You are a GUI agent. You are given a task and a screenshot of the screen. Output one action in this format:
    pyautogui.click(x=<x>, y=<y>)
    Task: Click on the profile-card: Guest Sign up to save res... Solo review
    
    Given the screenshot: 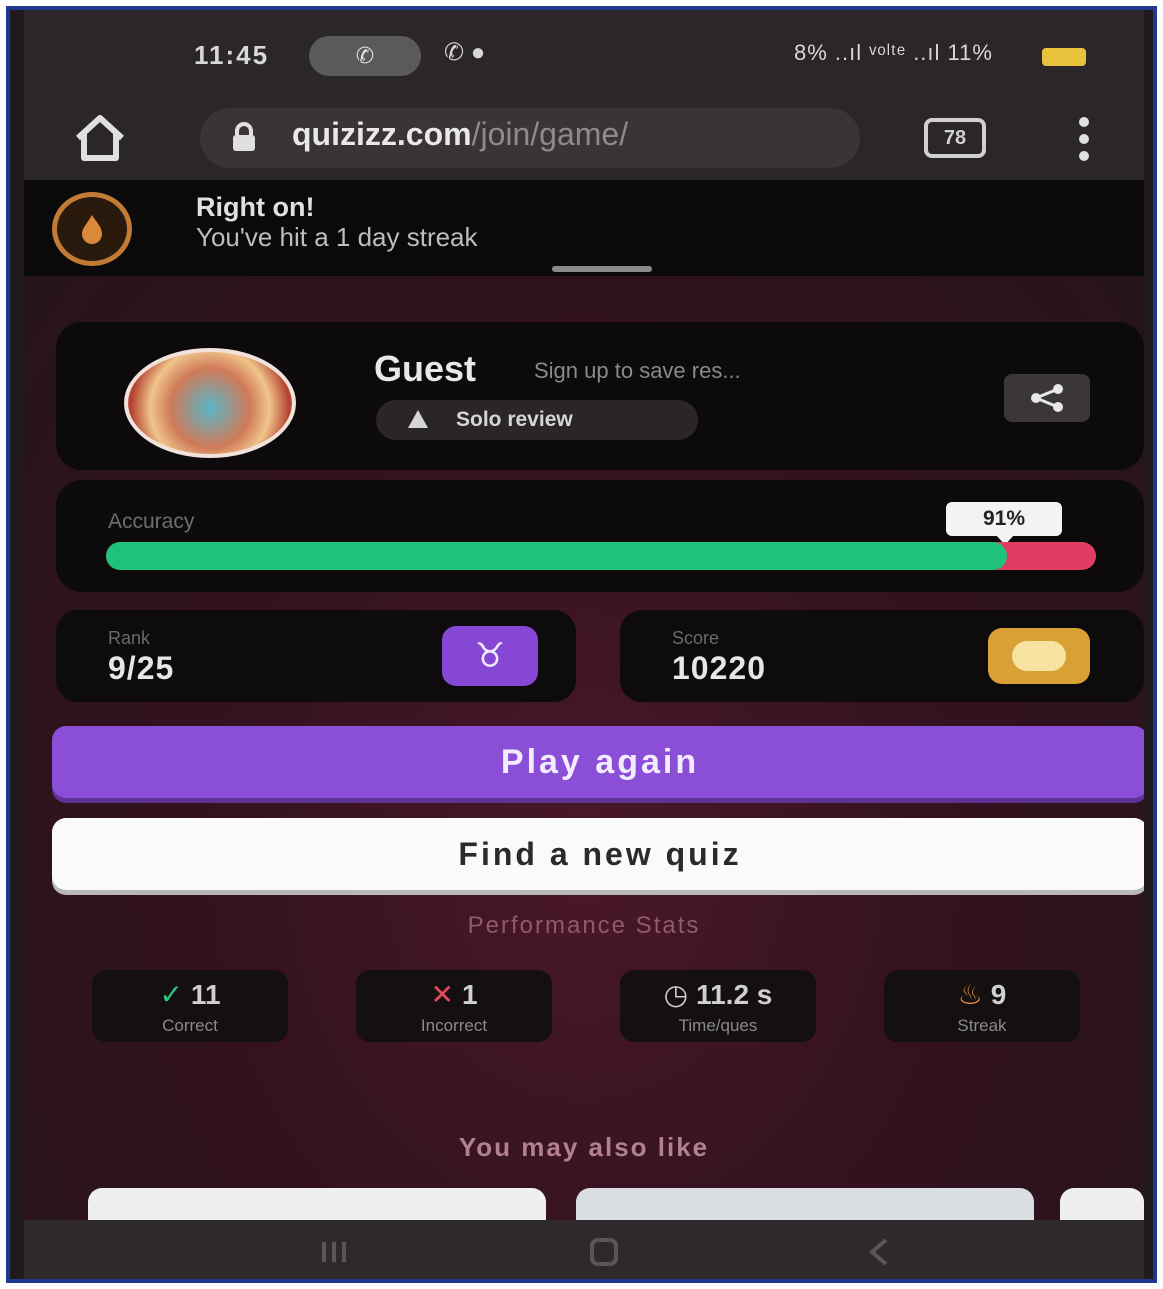 What is the action you would take?
    pyautogui.click(x=600, y=396)
    